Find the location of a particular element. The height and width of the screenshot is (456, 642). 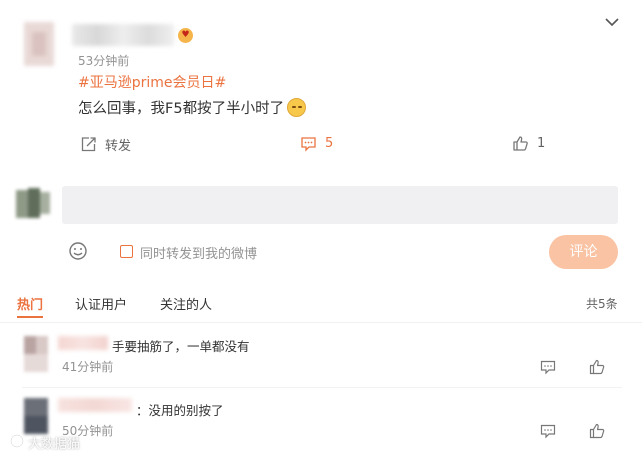

comment-button: 5 is located at coordinates (316, 143).